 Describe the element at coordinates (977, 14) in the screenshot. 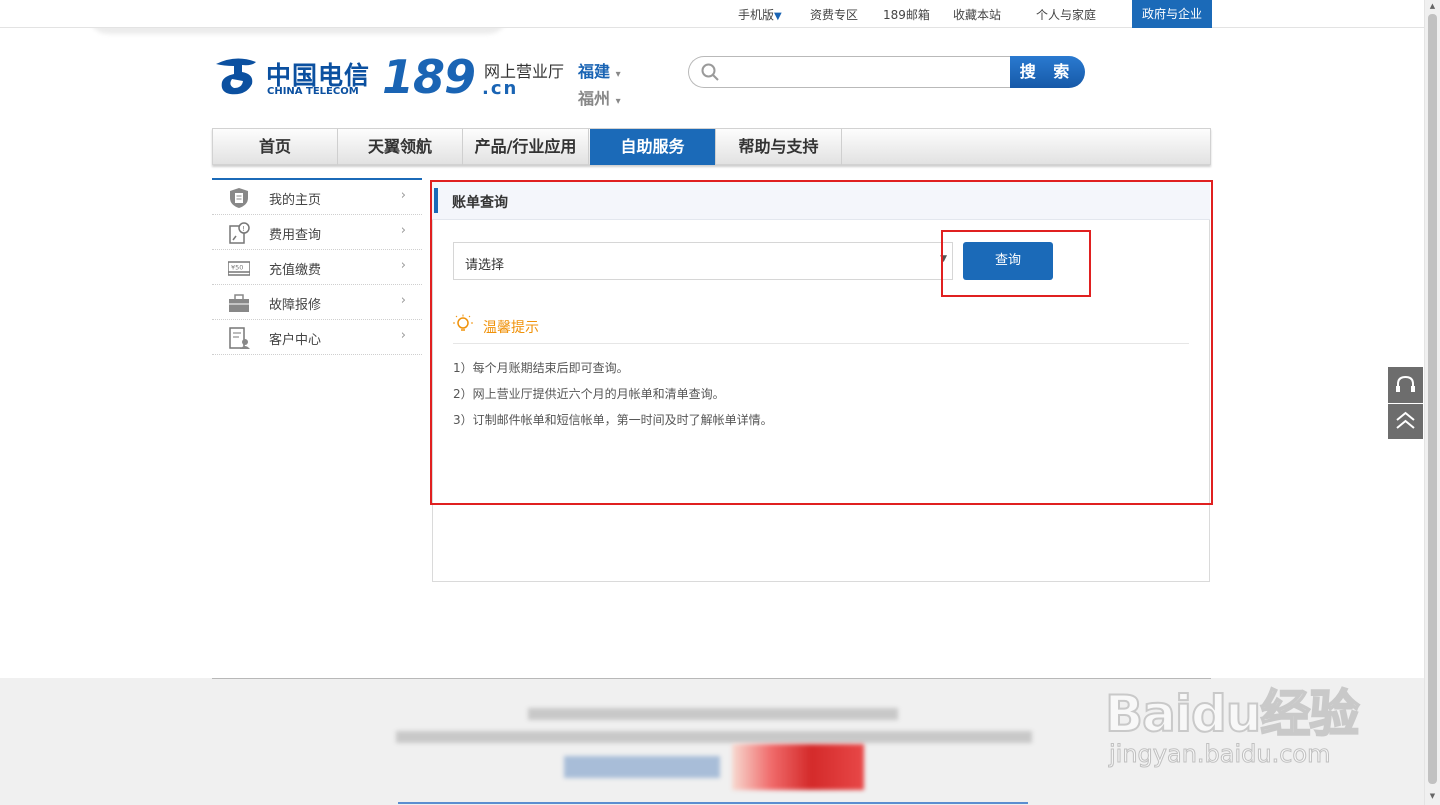

I see `bookmark-link: 收藏本站` at that location.